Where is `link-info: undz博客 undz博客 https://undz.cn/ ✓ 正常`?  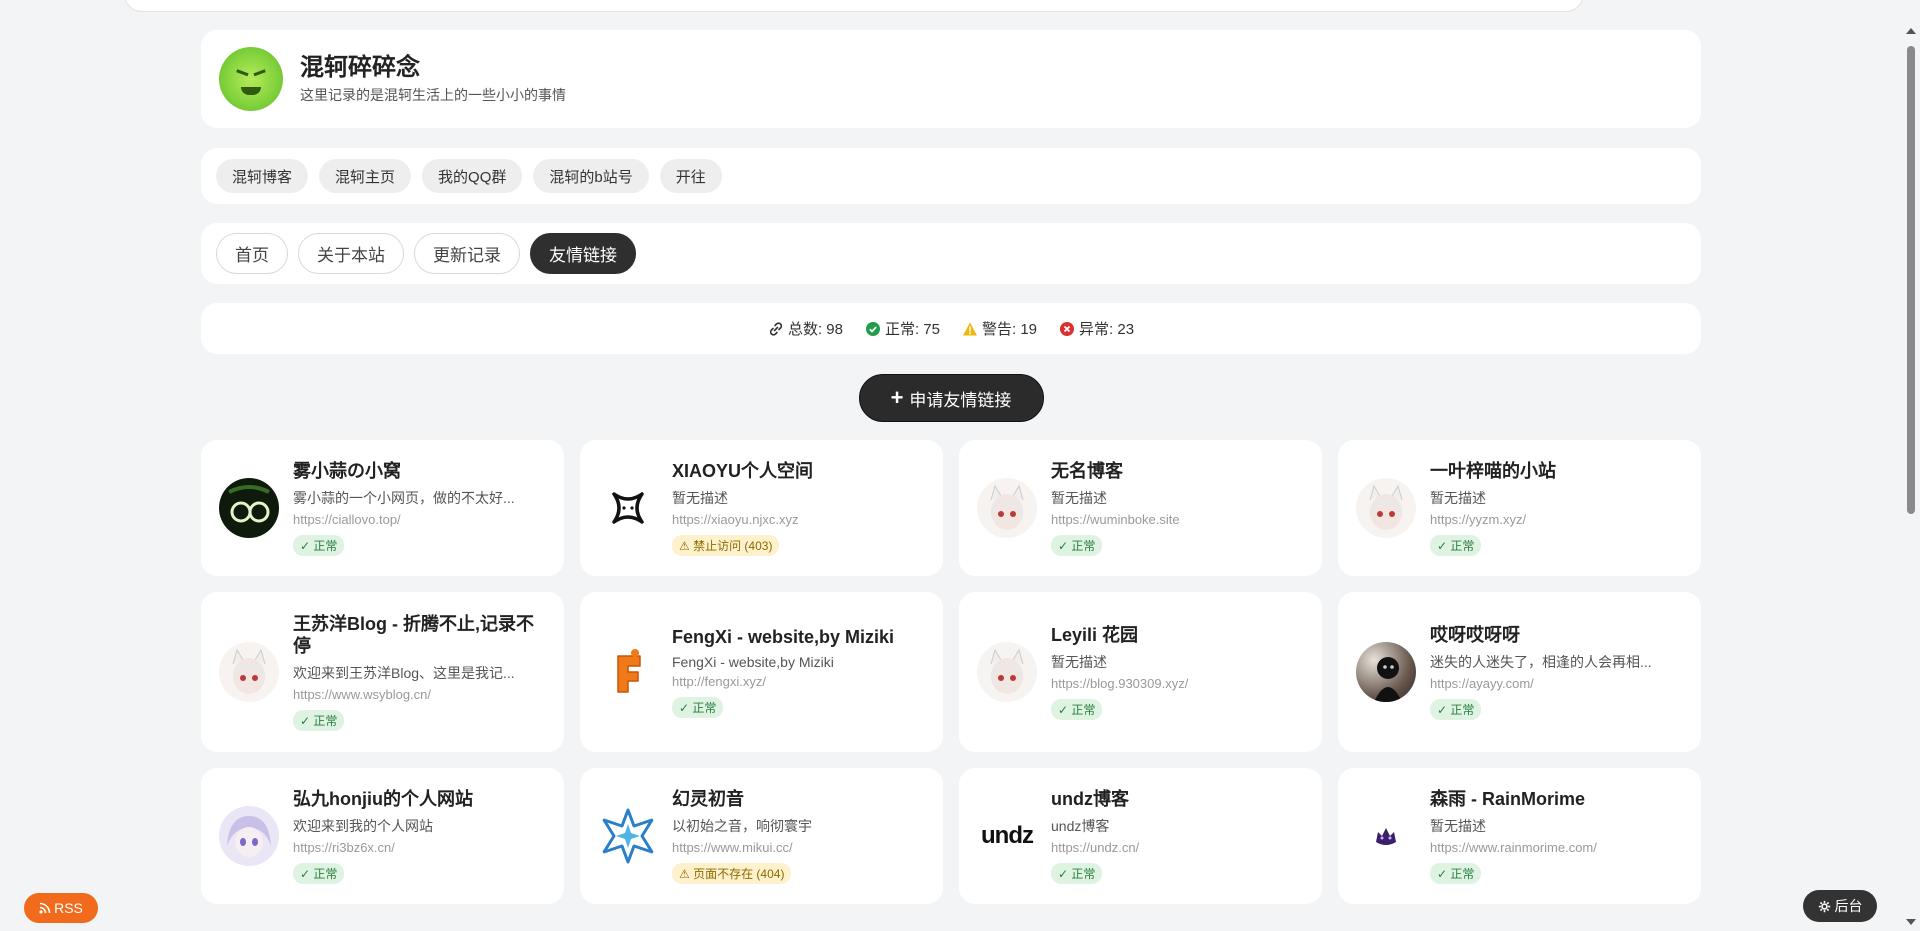
link-info: undz博客 undz博客 https://undz.cn/ ✓ 正常 is located at coordinates (1178, 836).